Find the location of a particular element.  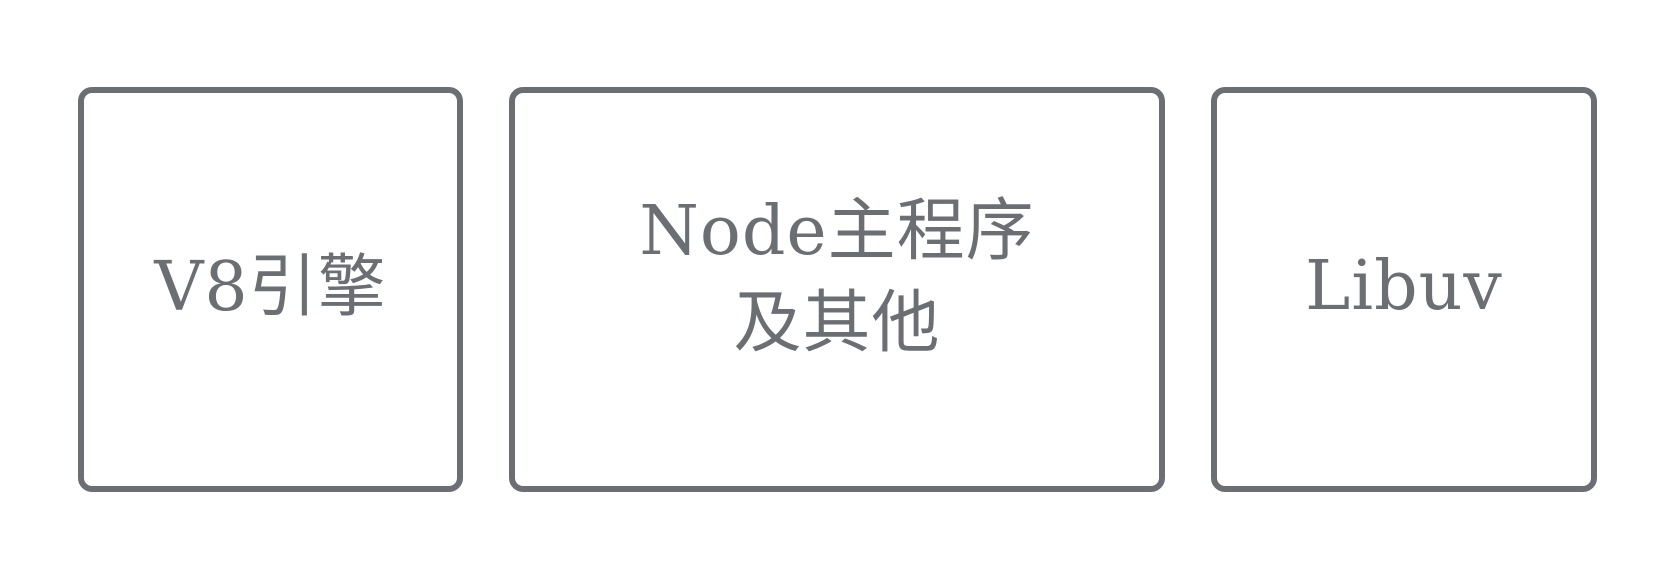

libuv-label: Libuv is located at coordinates (1404, 286).